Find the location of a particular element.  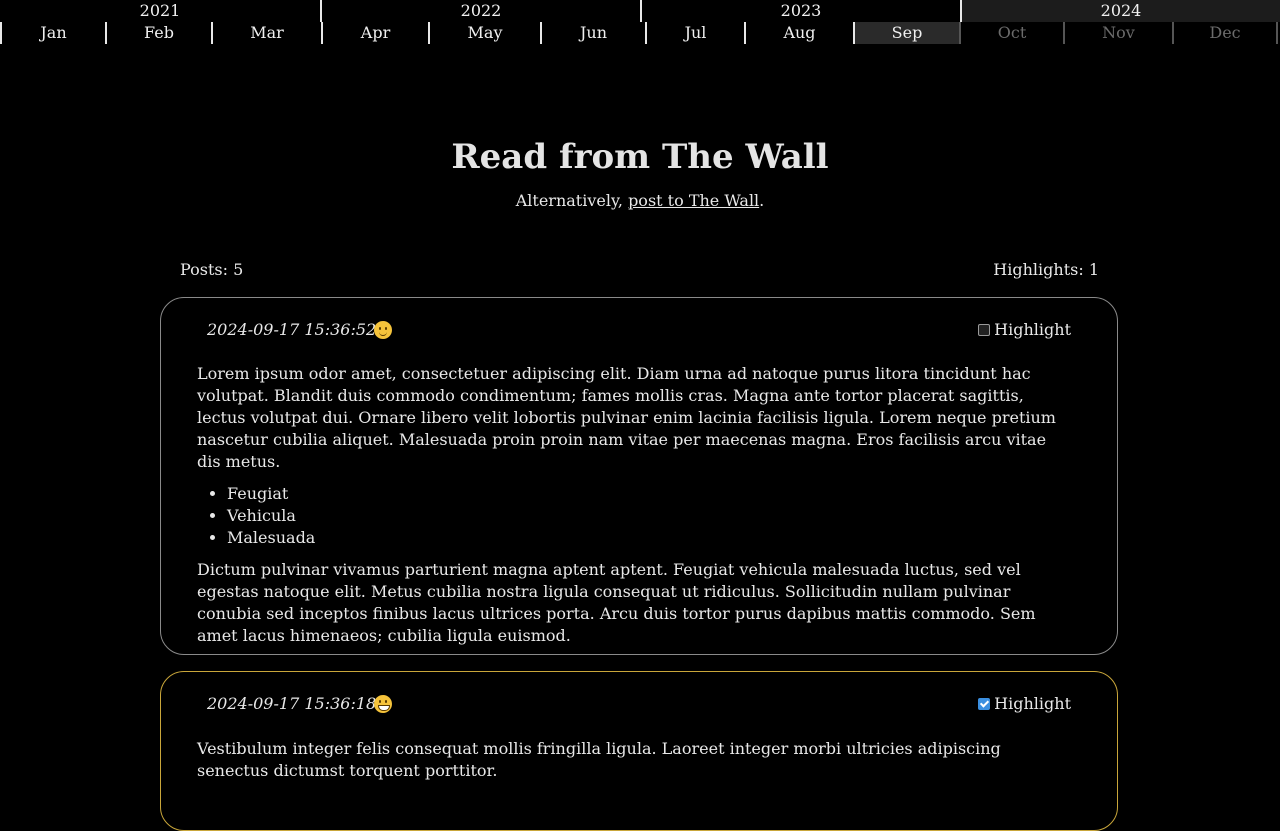

year-2023: 2023 is located at coordinates (800, 11).